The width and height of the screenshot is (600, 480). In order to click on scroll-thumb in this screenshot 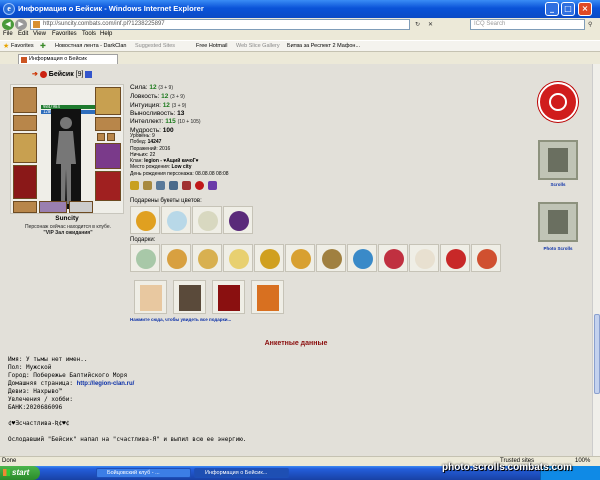, I will do `click(597, 354)`.